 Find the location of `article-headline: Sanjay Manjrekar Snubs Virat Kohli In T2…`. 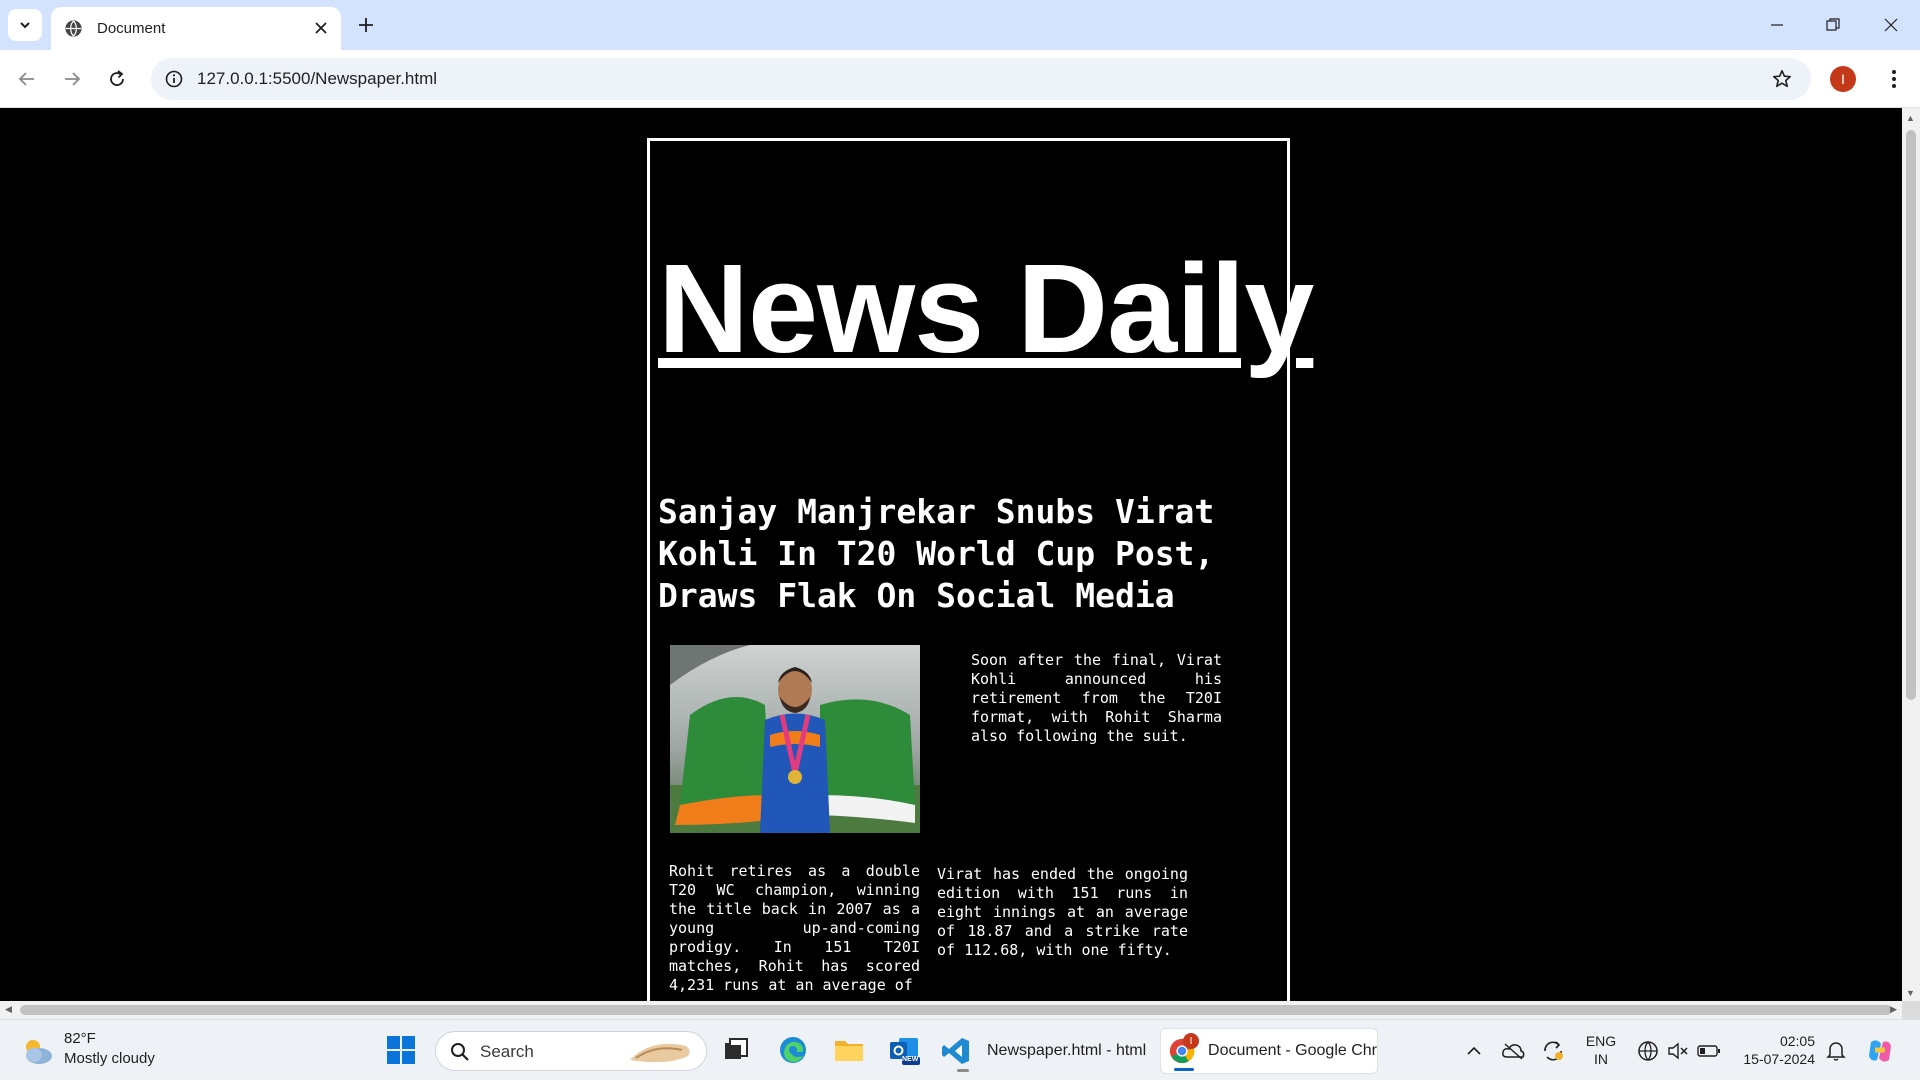

article-headline: Sanjay Manjrekar Snubs Virat Kohli In T2… is located at coordinates (936, 553).